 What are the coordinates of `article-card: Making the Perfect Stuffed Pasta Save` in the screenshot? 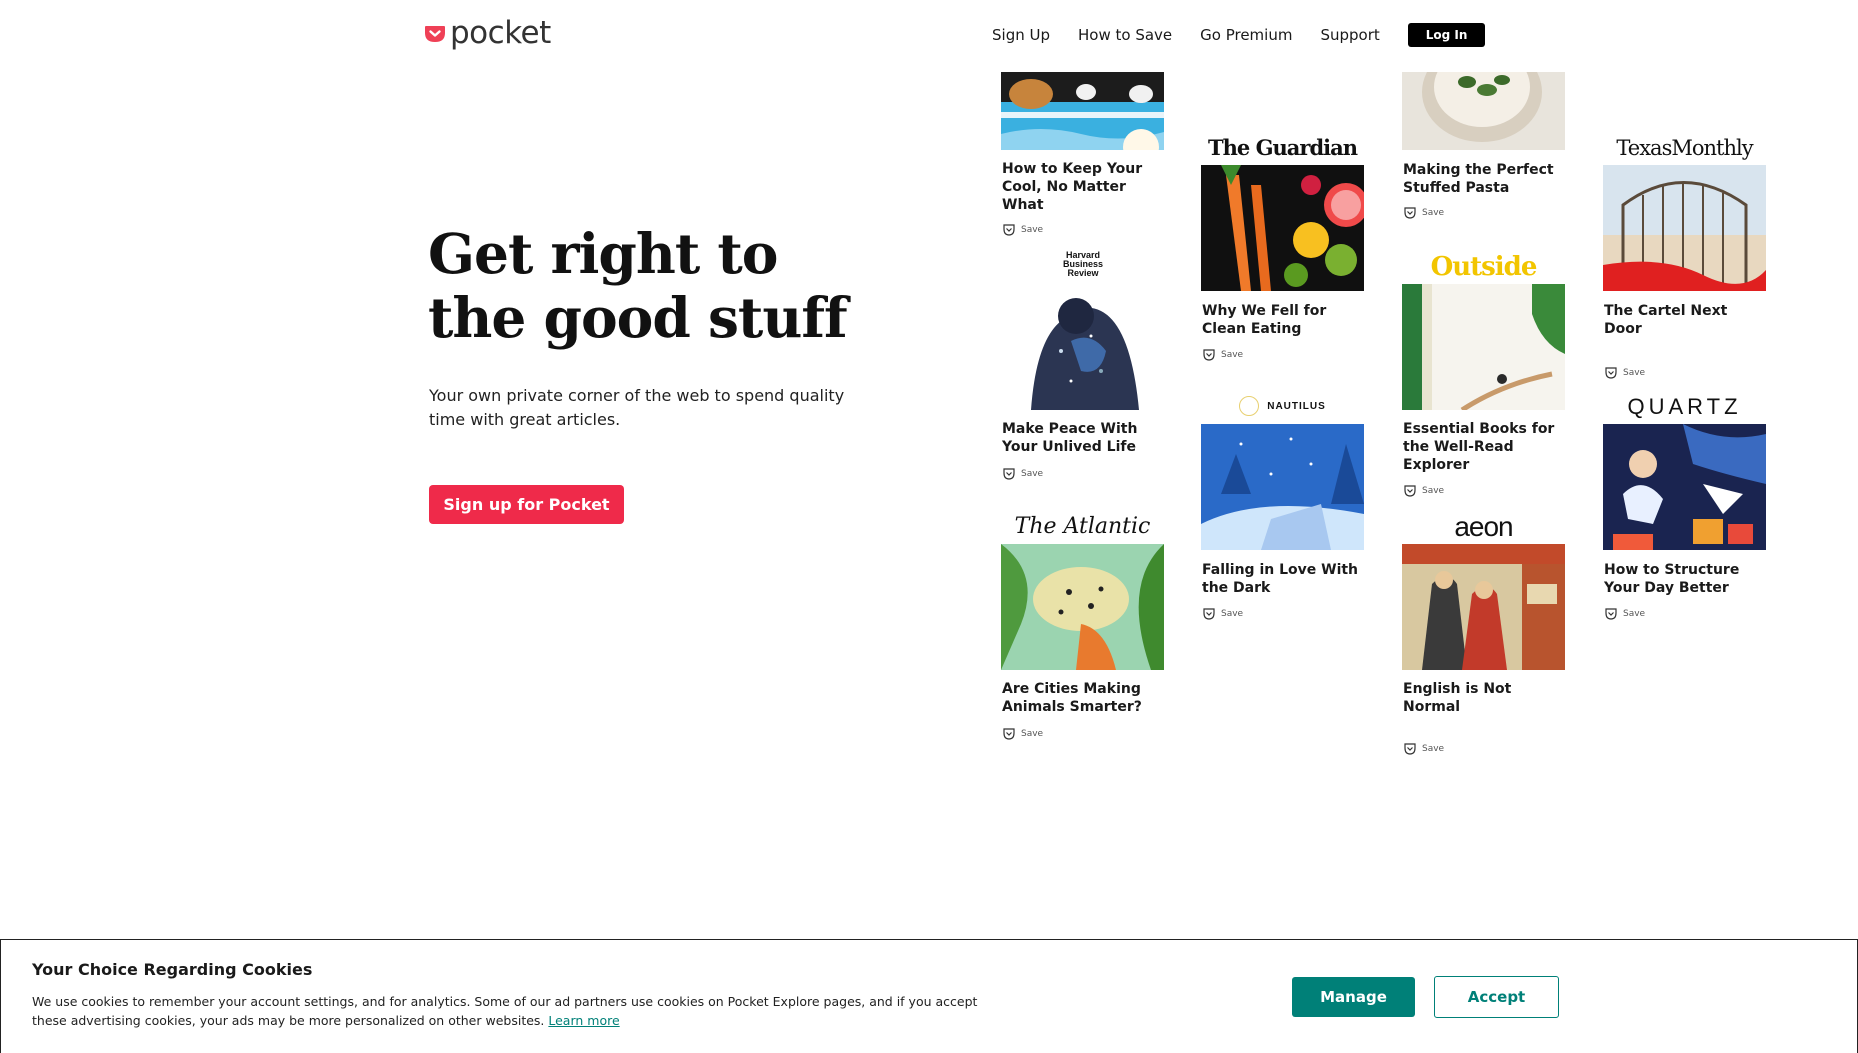 It's located at (1483, 146).